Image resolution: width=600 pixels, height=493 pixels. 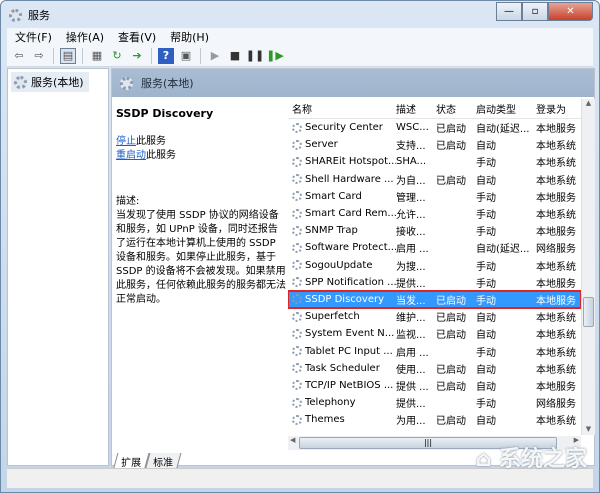 What do you see at coordinates (97, 56) in the screenshot?
I see `properties-icon: ▦` at bounding box center [97, 56].